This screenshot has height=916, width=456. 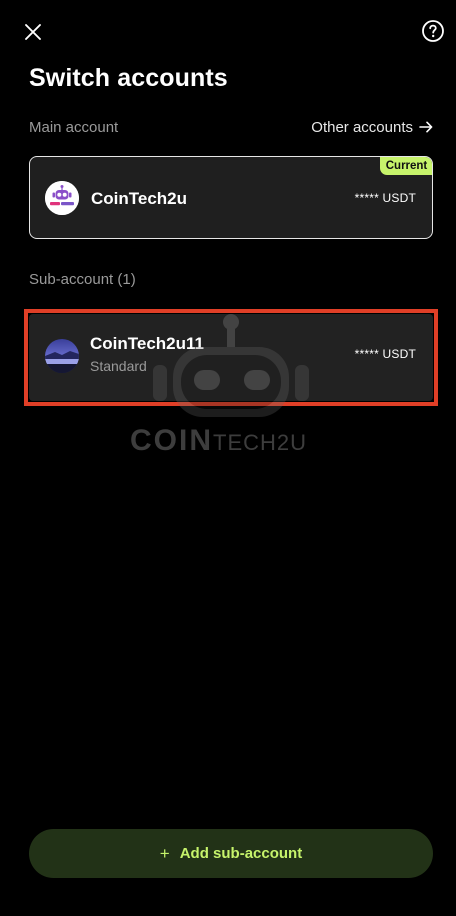 What do you see at coordinates (426, 127) in the screenshot?
I see `arrow-right-icon` at bounding box center [426, 127].